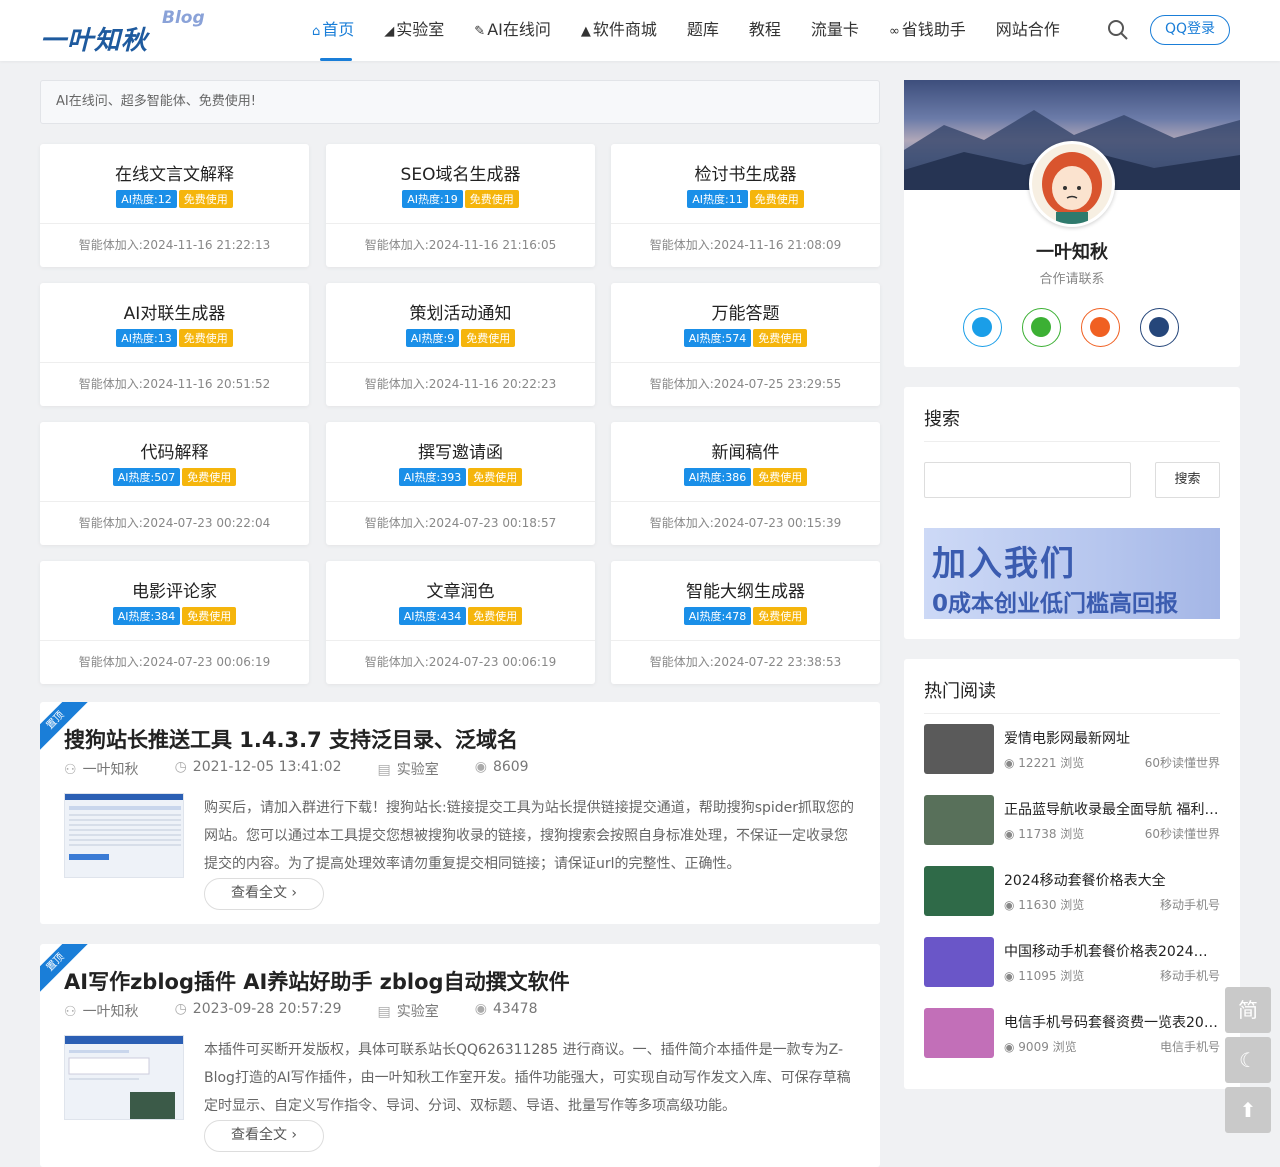  Describe the element at coordinates (414, 30) in the screenshot. I see `nav-item-1: ◢ 实验室` at that location.